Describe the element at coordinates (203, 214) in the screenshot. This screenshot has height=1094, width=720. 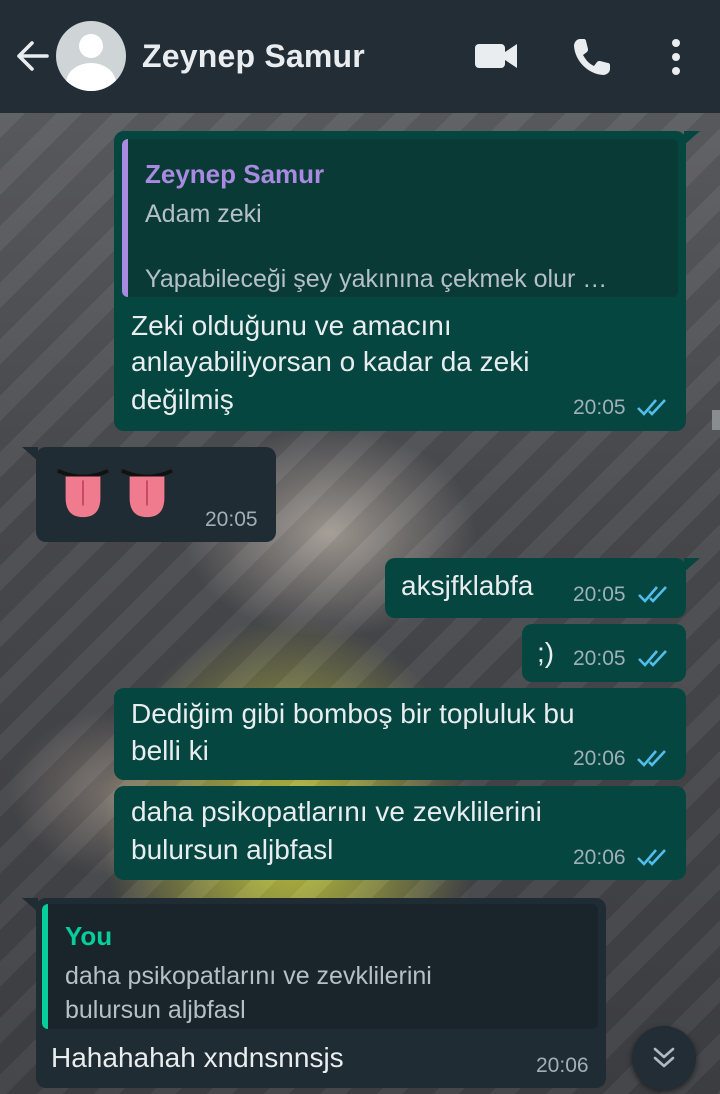
I see `quote-line-1: Adam zeki` at that location.